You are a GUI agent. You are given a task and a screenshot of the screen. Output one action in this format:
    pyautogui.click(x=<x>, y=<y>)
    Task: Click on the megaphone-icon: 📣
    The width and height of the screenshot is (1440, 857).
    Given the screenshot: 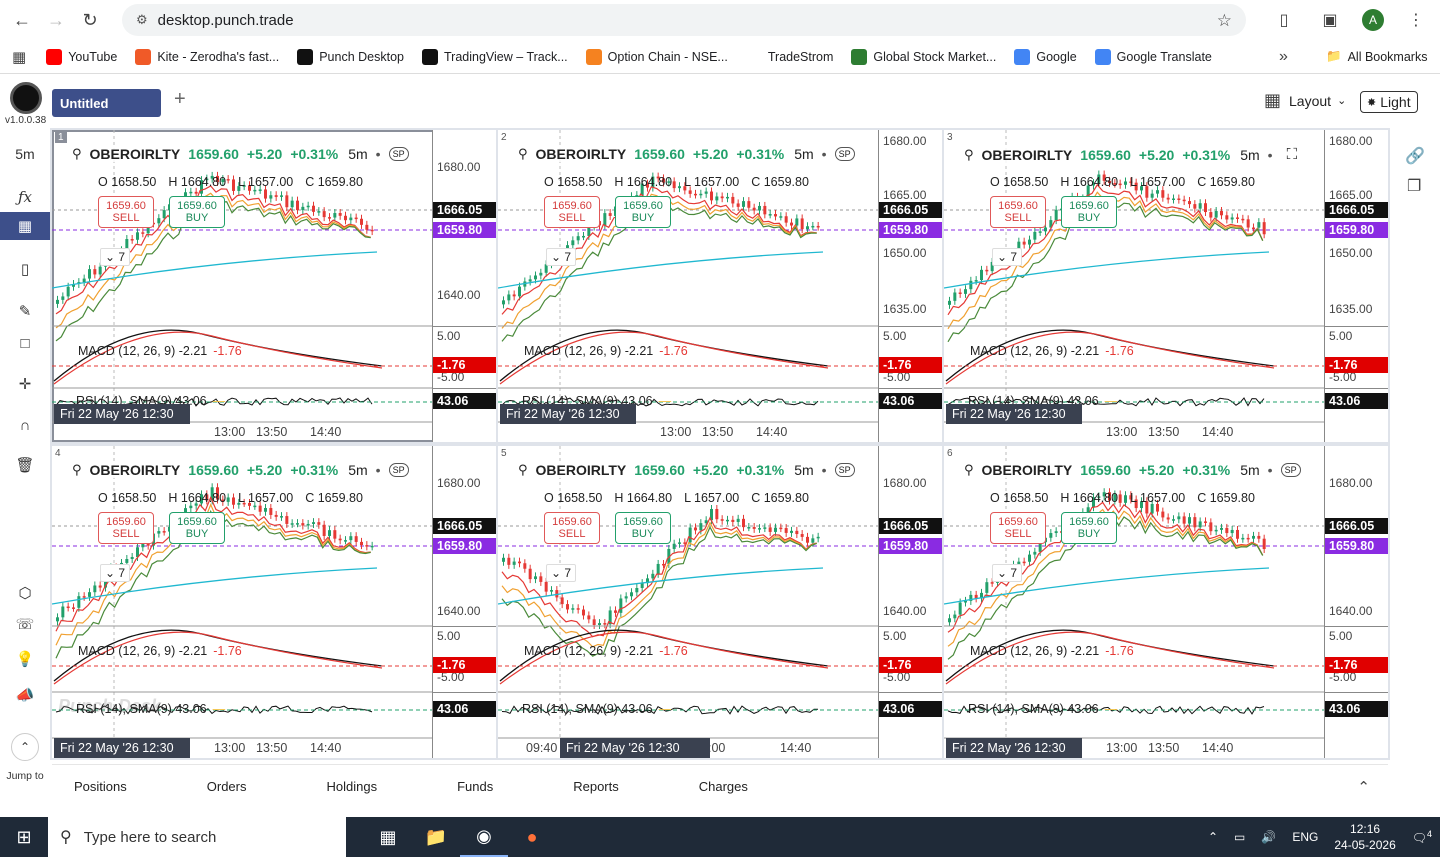 What is the action you would take?
    pyautogui.click(x=25, y=695)
    